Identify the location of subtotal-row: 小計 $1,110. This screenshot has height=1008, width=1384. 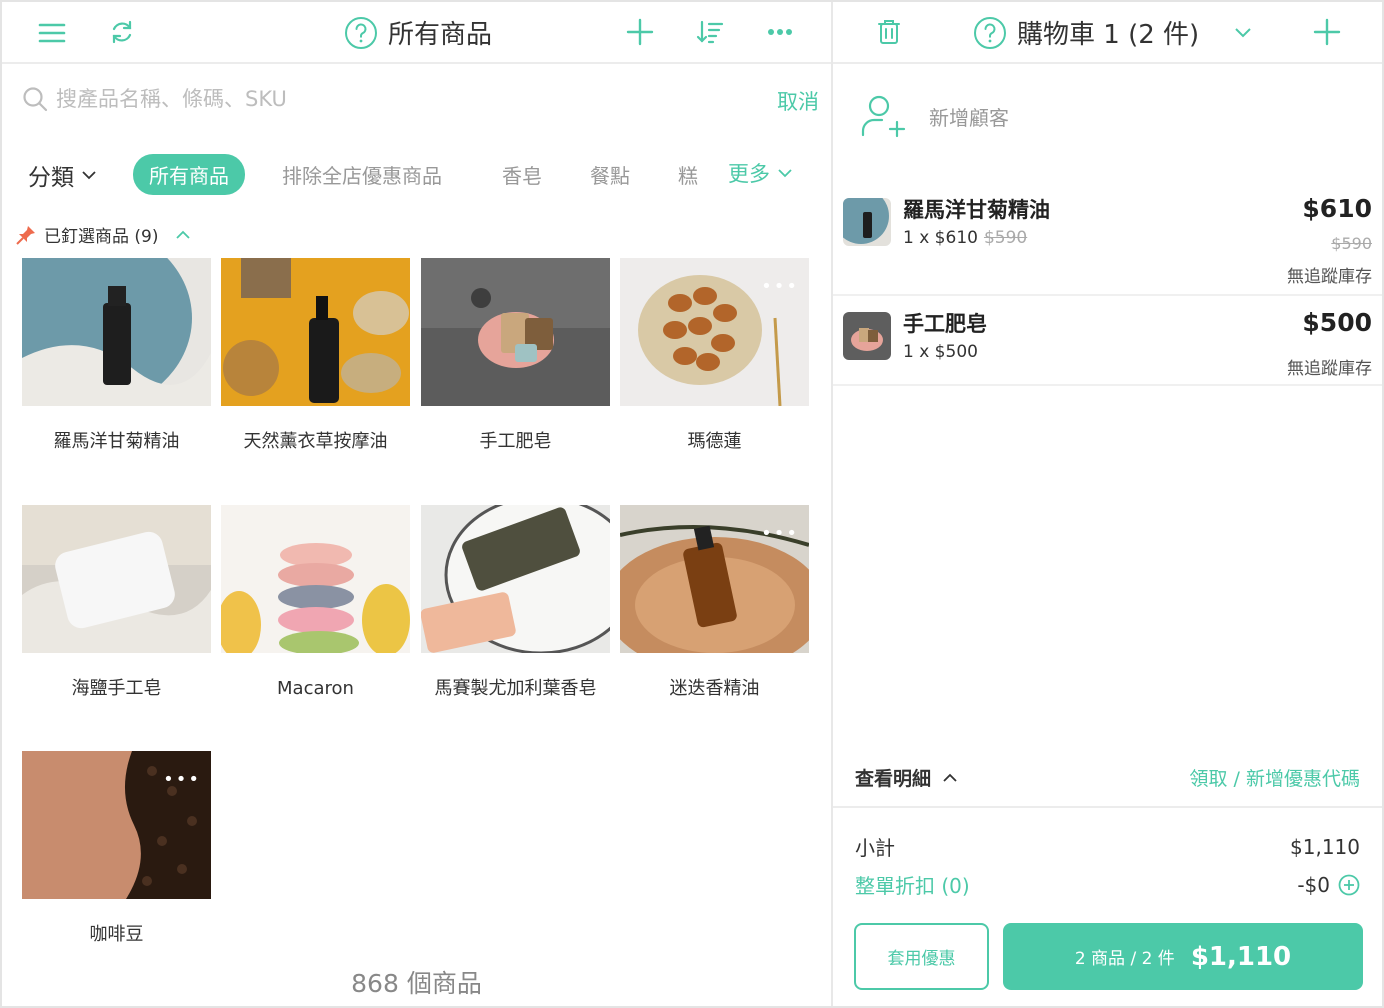
(1107, 846).